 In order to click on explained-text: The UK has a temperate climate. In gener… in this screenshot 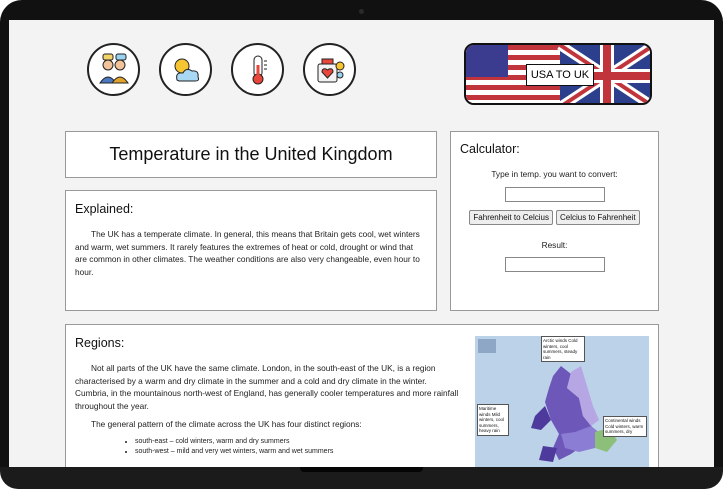, I will do `click(247, 253)`.